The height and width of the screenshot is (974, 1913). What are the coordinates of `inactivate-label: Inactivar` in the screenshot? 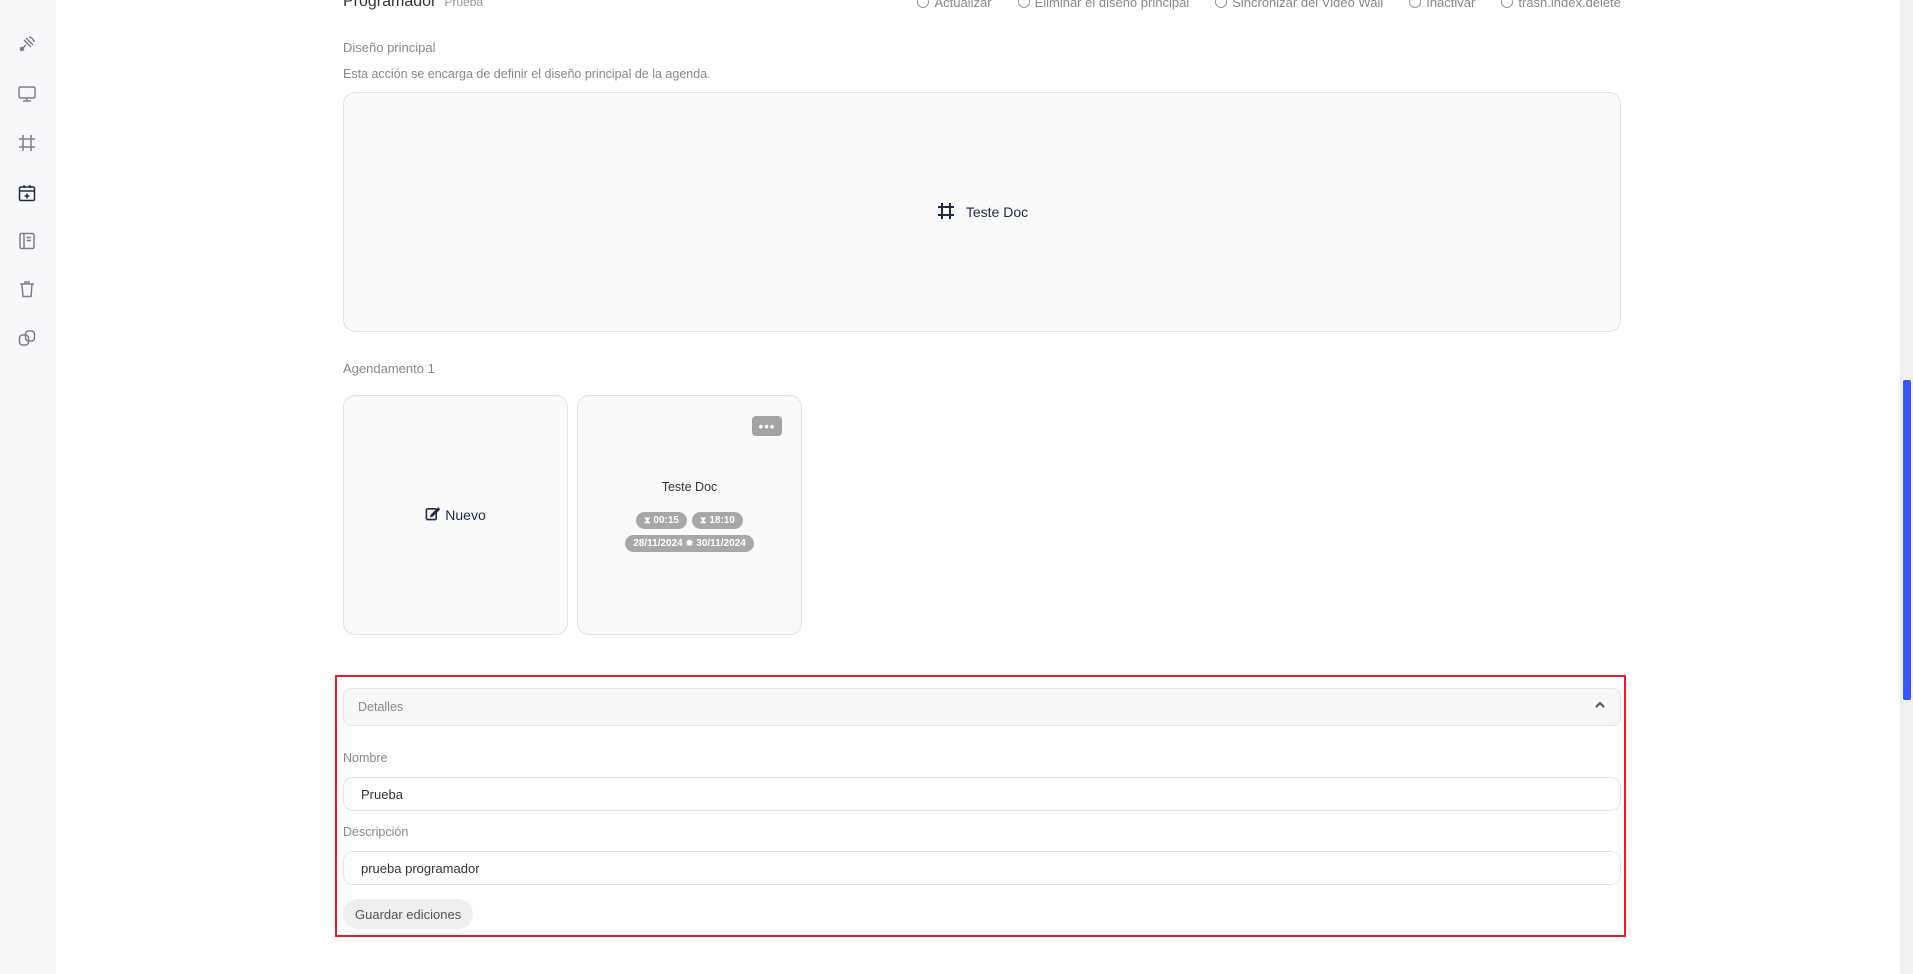 It's located at (1451, 5).